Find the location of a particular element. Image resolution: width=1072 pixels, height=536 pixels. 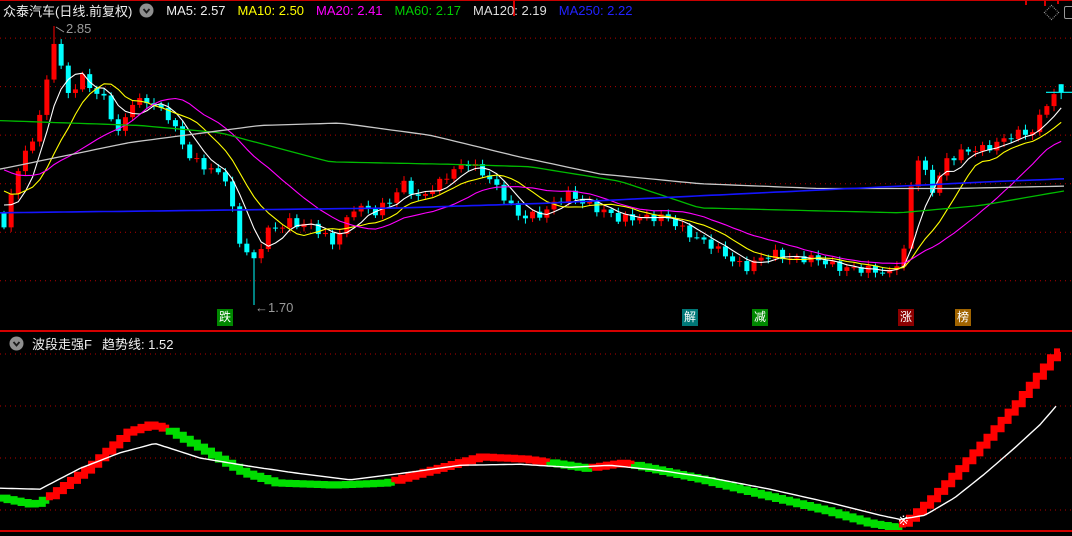

corner-tools is located at coordinates (1057, 12).